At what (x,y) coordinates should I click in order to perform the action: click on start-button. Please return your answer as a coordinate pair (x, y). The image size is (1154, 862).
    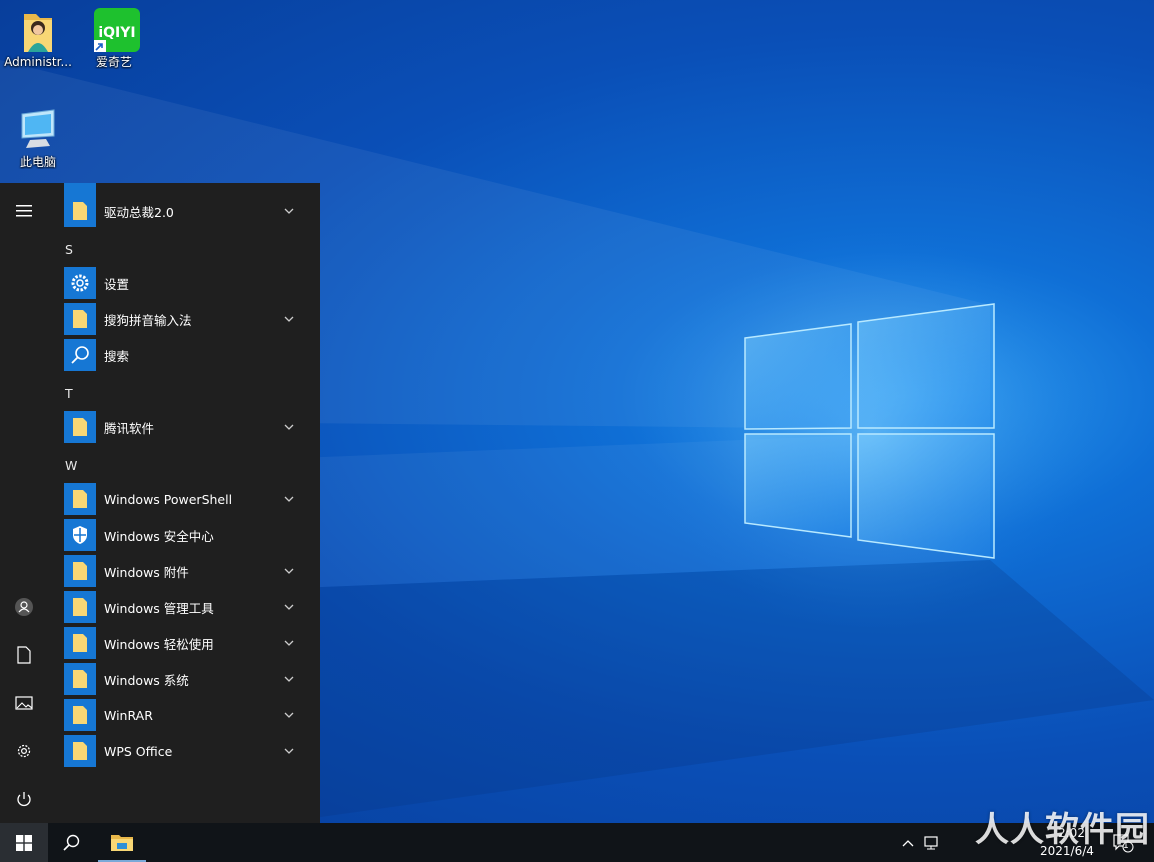
    Looking at the image, I should click on (24, 842).